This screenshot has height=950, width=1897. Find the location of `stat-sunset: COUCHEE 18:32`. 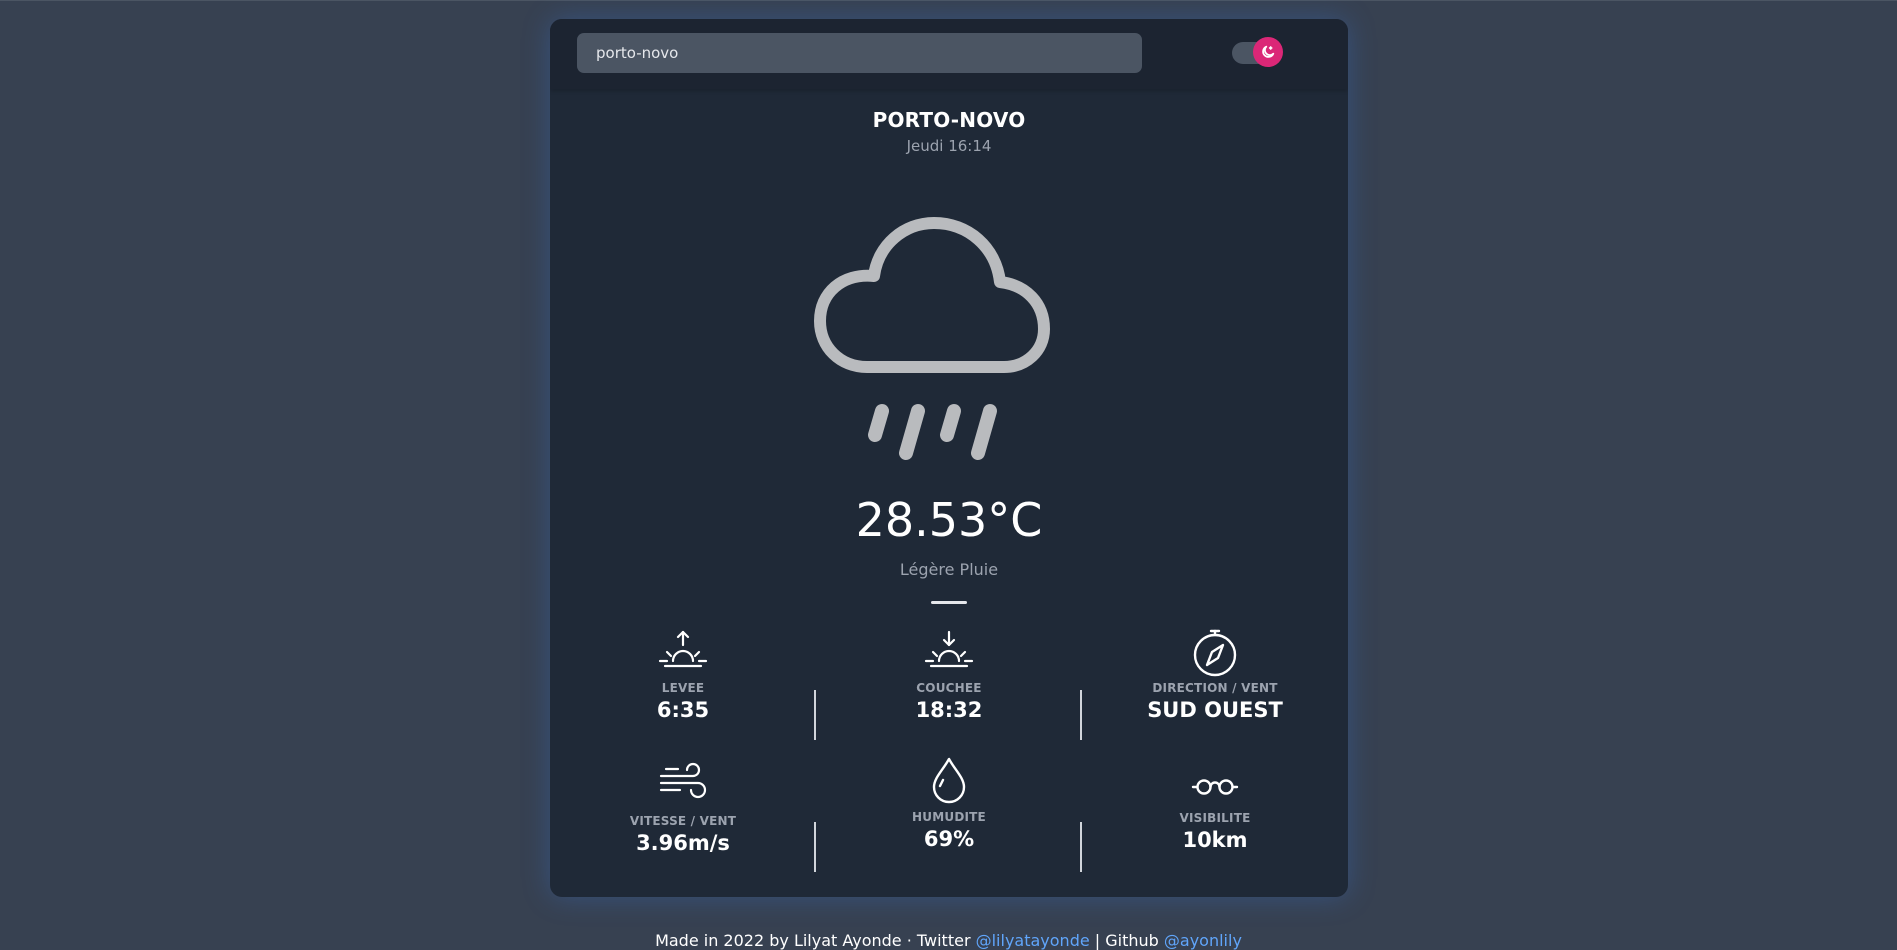

stat-sunset: COUCHEE 18:32 is located at coordinates (949, 675).